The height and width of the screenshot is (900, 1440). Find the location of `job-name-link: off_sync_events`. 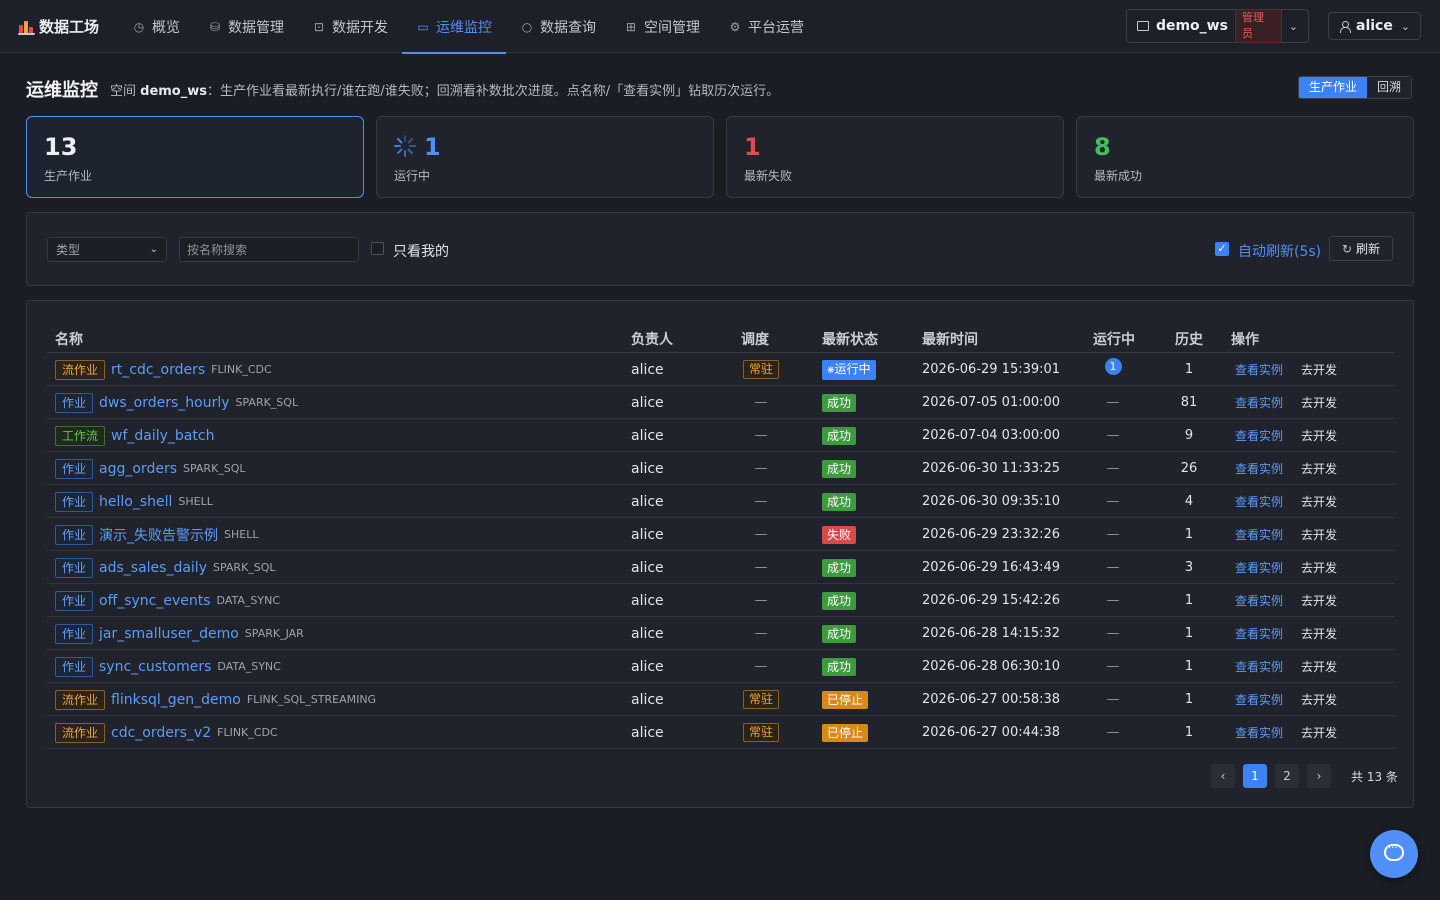

job-name-link: off_sync_events is located at coordinates (155, 601).